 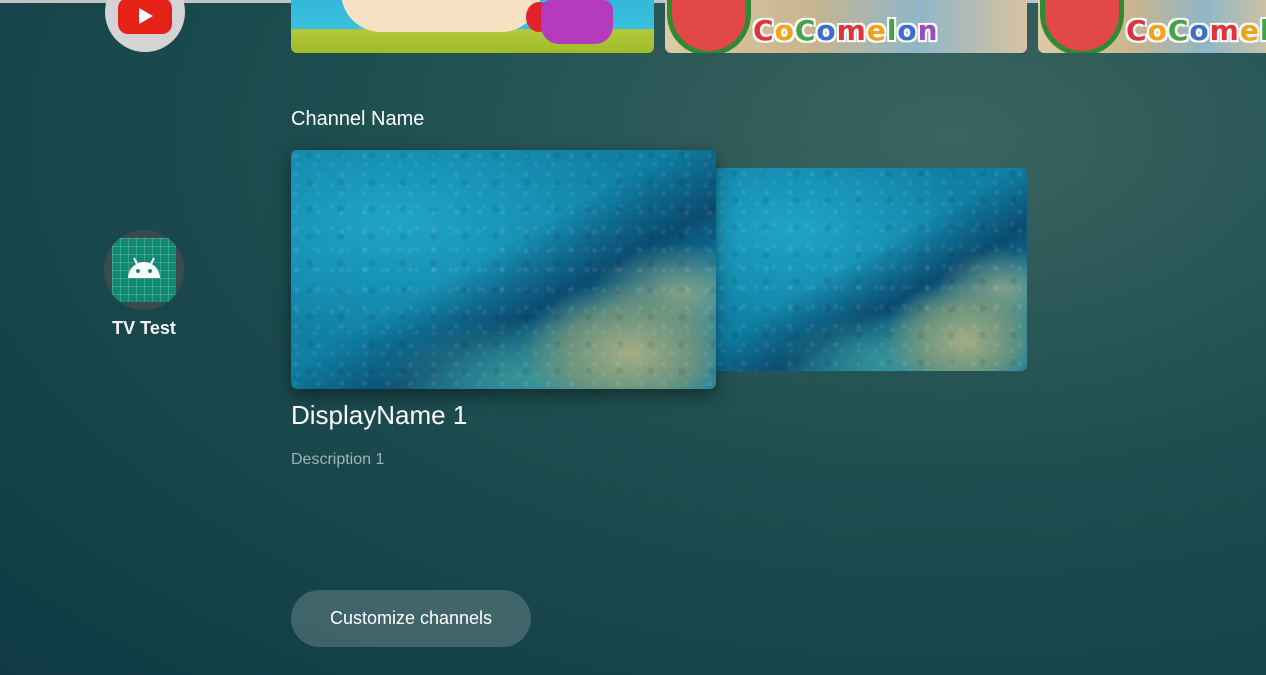 I want to click on cocomelon-thumbnail-1: CoComelon, so click(x=846, y=26).